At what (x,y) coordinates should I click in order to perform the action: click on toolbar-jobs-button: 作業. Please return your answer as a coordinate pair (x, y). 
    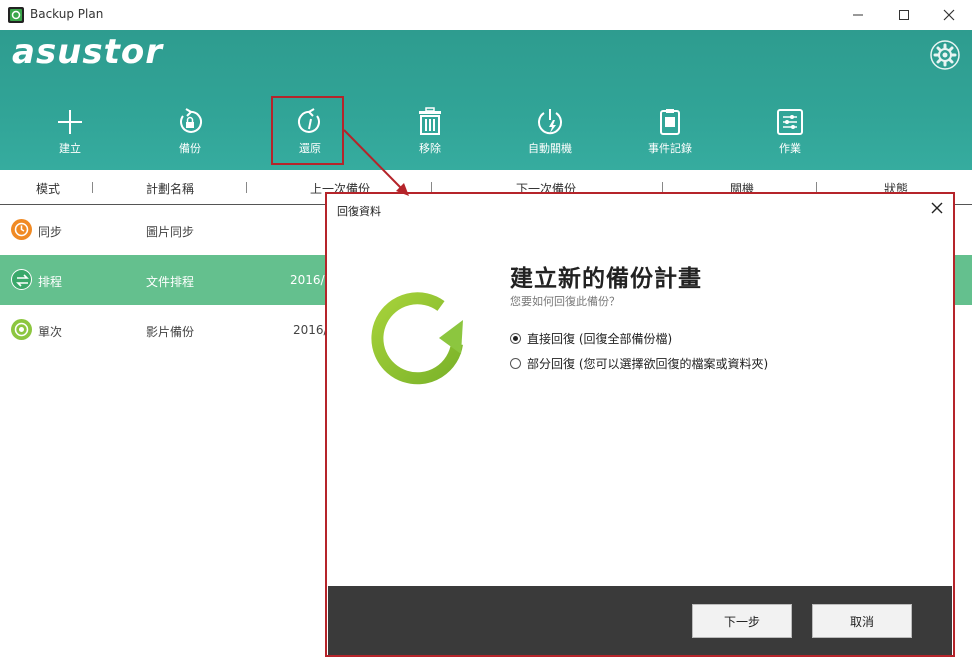
    Looking at the image, I should click on (790, 132).